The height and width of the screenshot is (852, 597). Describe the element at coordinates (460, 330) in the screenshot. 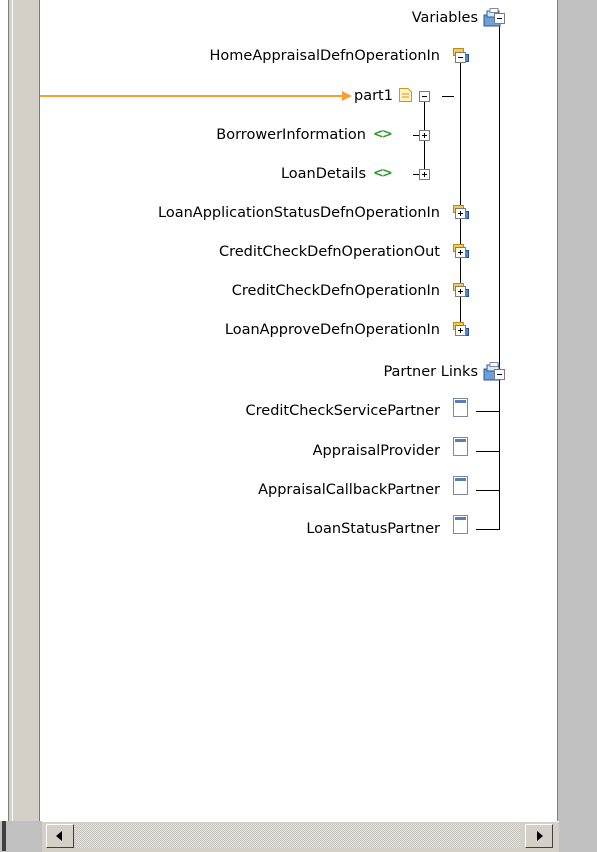

I see `expand-loan-approve-toggle` at that location.